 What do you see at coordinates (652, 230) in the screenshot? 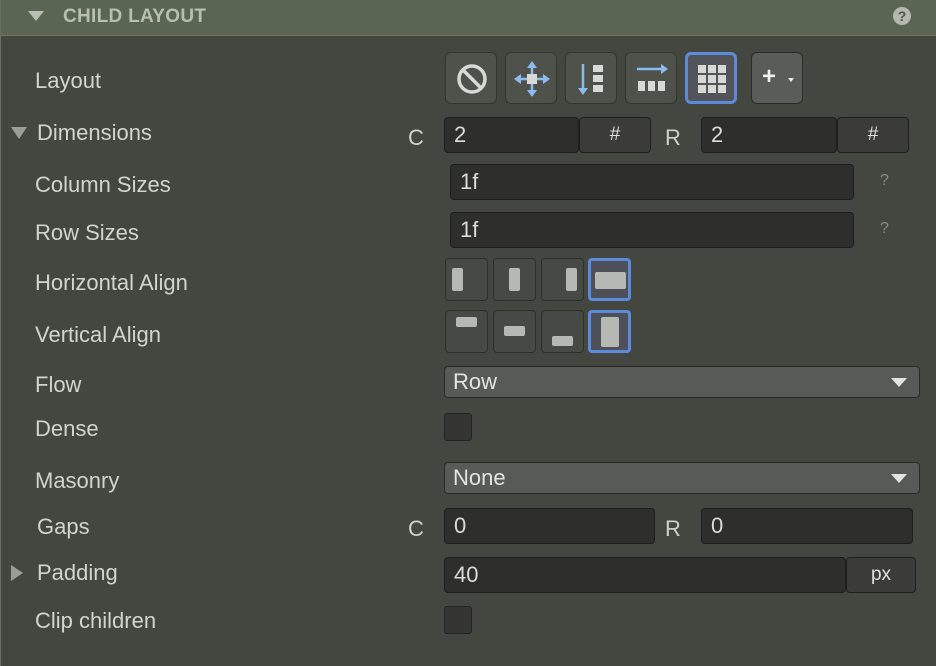
I see `row-sizes-field: 1f` at bounding box center [652, 230].